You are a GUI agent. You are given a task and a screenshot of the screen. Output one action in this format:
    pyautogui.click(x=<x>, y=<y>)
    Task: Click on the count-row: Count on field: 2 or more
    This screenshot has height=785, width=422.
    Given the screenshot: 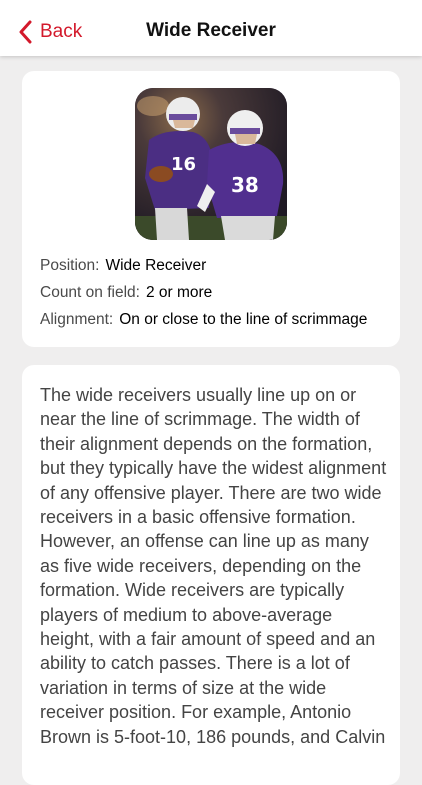 What is the action you would take?
    pyautogui.click(x=126, y=293)
    